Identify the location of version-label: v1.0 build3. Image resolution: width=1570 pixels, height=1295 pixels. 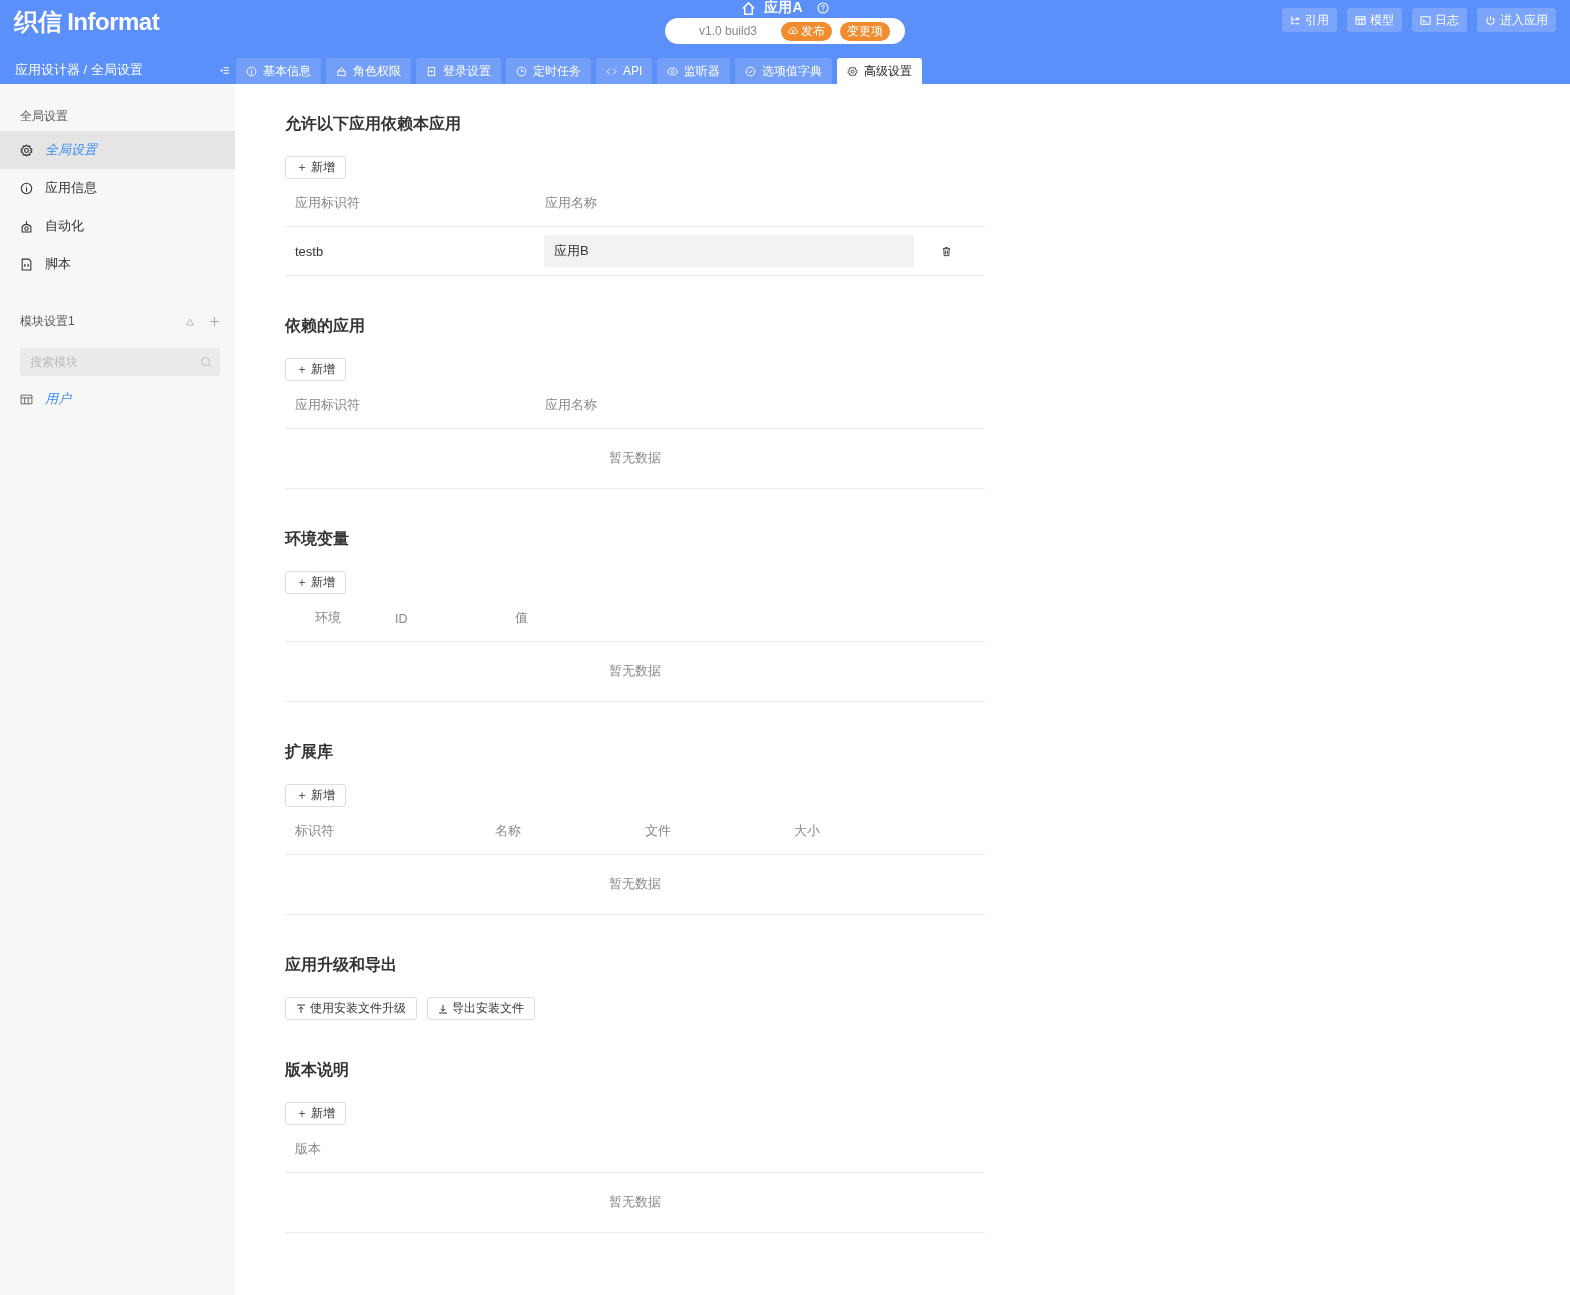
(728, 31).